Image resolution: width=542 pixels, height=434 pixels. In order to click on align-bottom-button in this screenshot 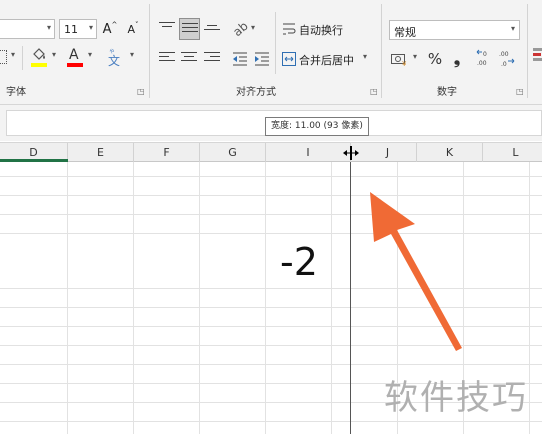, I will do `click(212, 29)`.